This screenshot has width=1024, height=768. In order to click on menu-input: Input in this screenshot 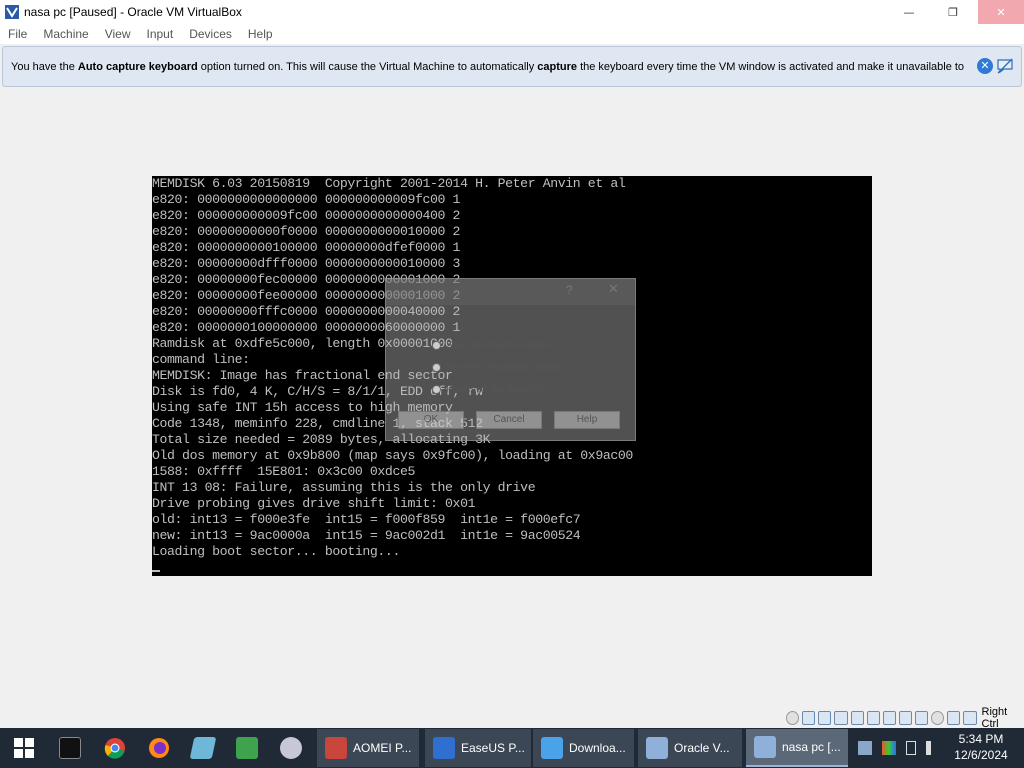, I will do `click(160, 34)`.